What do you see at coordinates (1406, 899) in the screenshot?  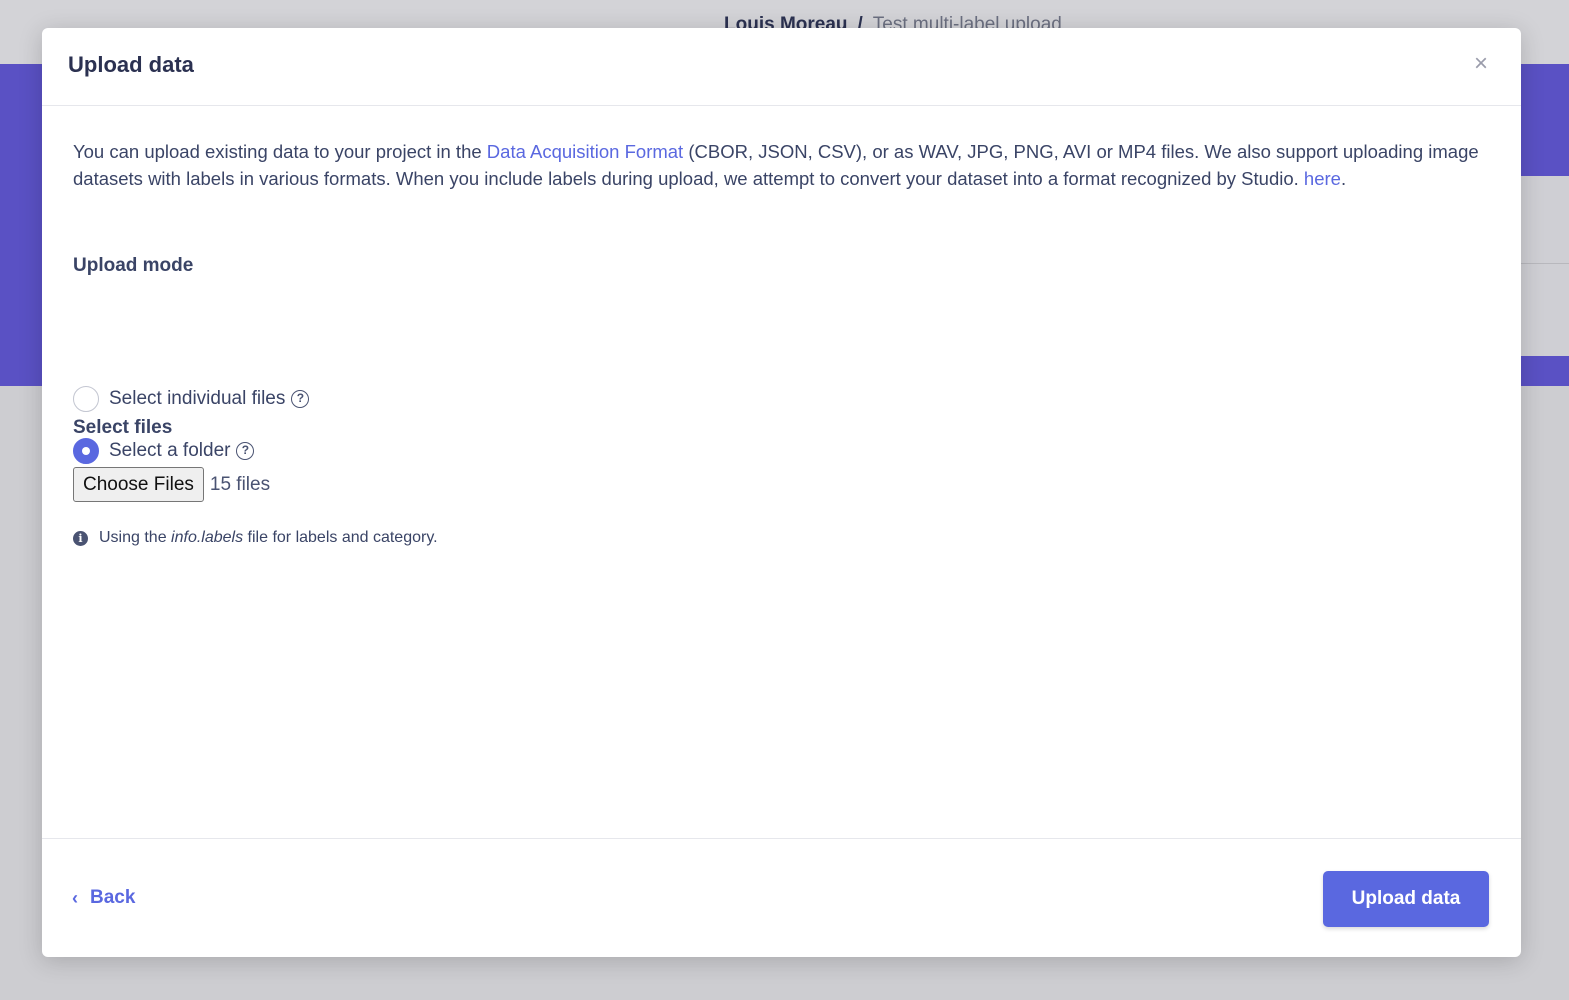 I see `upload-data-button: Upload data` at bounding box center [1406, 899].